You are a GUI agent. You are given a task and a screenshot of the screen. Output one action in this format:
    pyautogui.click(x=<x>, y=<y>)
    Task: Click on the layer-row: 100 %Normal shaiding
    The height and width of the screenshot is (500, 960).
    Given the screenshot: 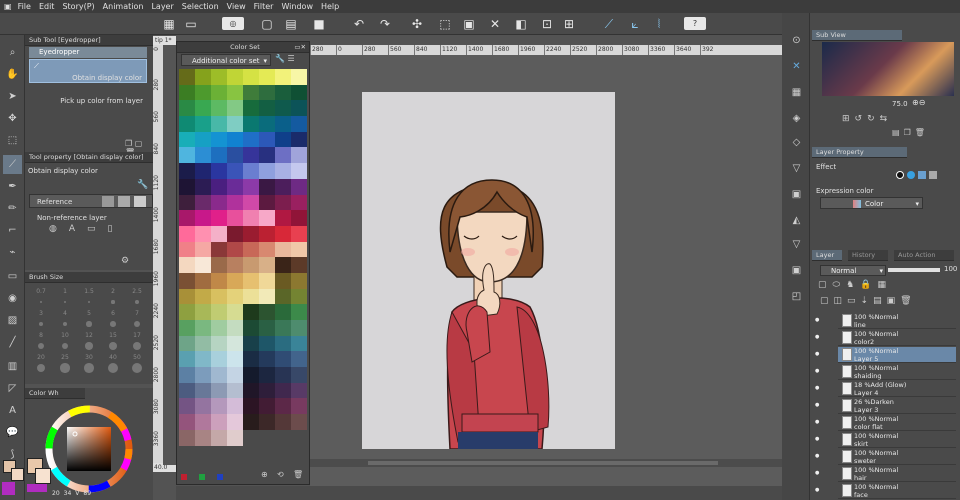 What is the action you would take?
    pyautogui.click(x=897, y=372)
    